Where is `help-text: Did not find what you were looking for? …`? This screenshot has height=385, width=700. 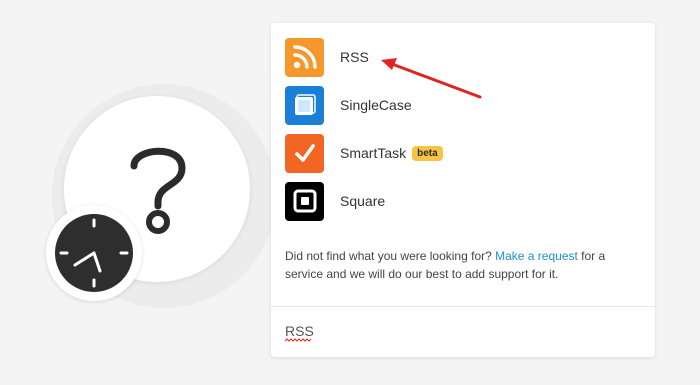
help-text: Did not find what you were looking for? … is located at coordinates (461, 265).